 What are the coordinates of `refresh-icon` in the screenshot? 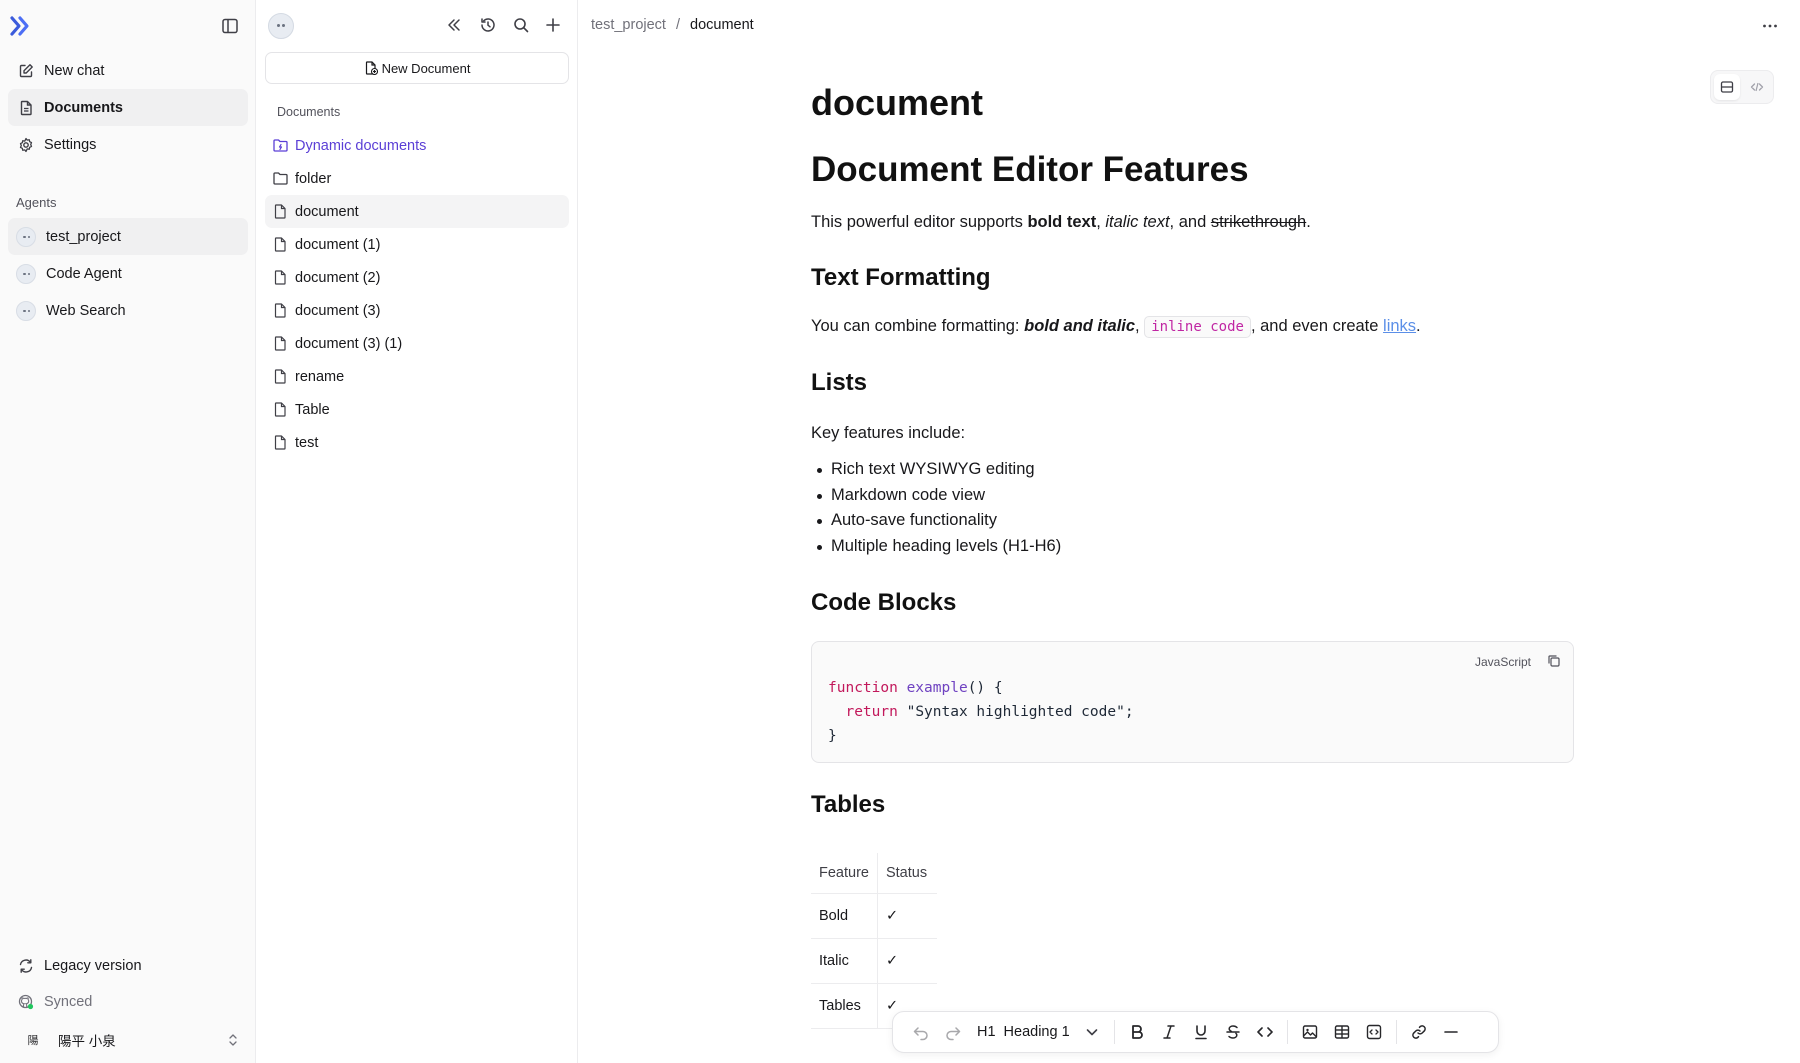 It's located at (26, 966).